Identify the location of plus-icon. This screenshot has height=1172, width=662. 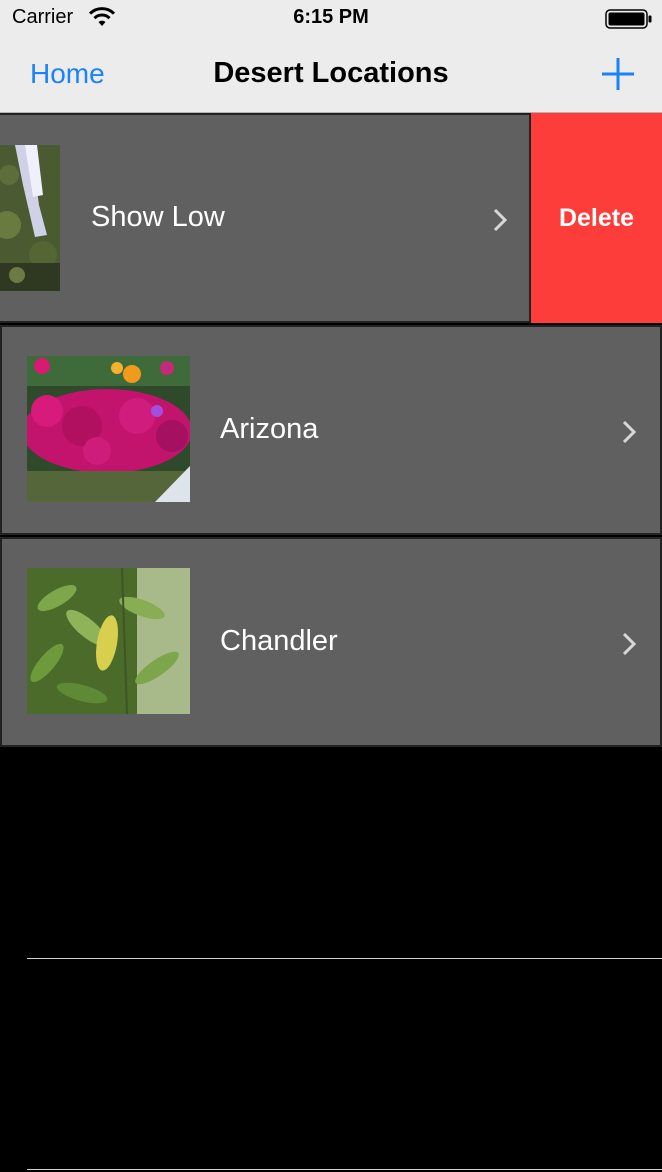
(618, 74).